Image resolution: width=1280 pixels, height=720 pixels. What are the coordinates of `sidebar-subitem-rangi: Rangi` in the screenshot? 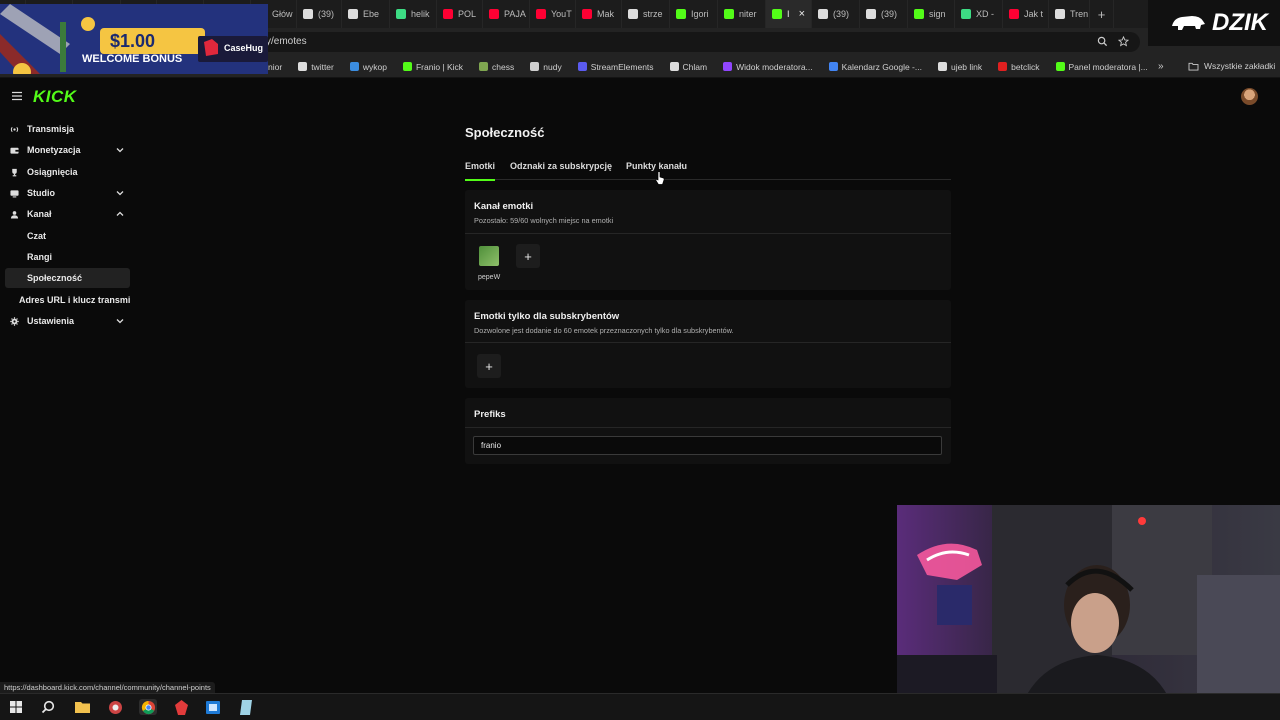 It's located at (67, 257).